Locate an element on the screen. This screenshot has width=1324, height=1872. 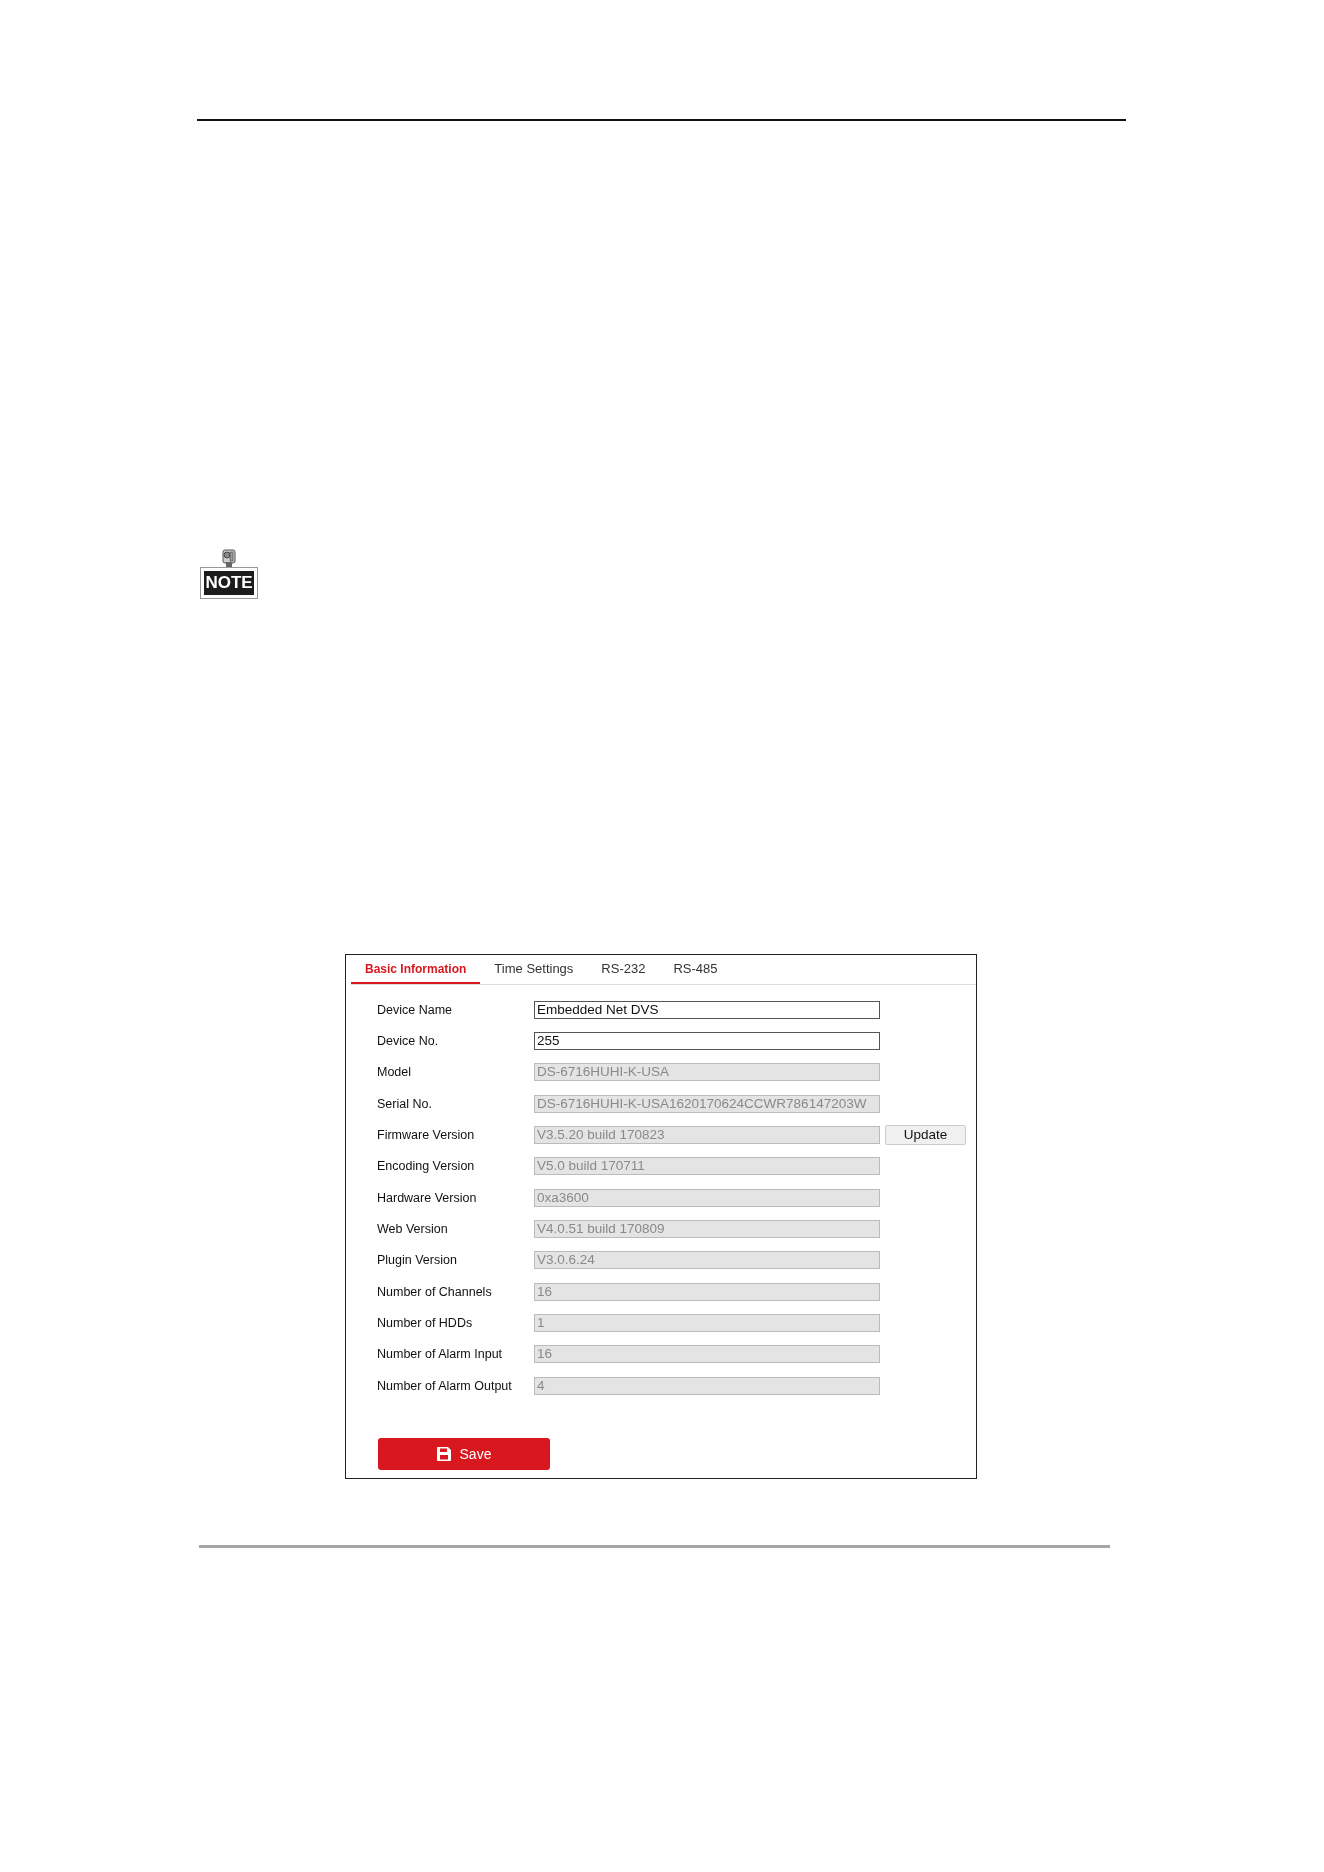
field-label: Device Name is located at coordinates (415, 1009).